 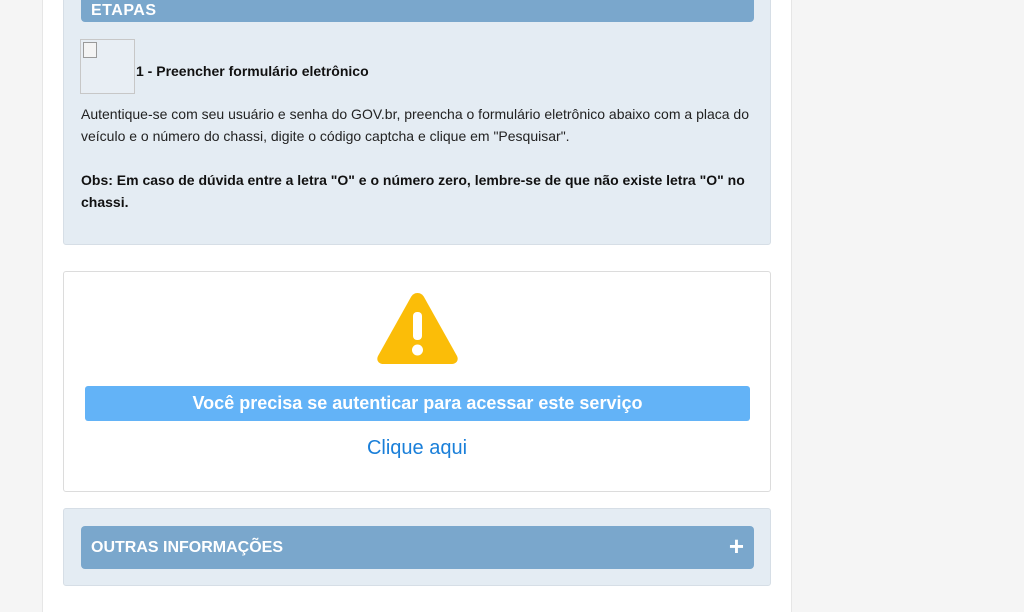 I want to click on step-image, so click(x=107, y=66).